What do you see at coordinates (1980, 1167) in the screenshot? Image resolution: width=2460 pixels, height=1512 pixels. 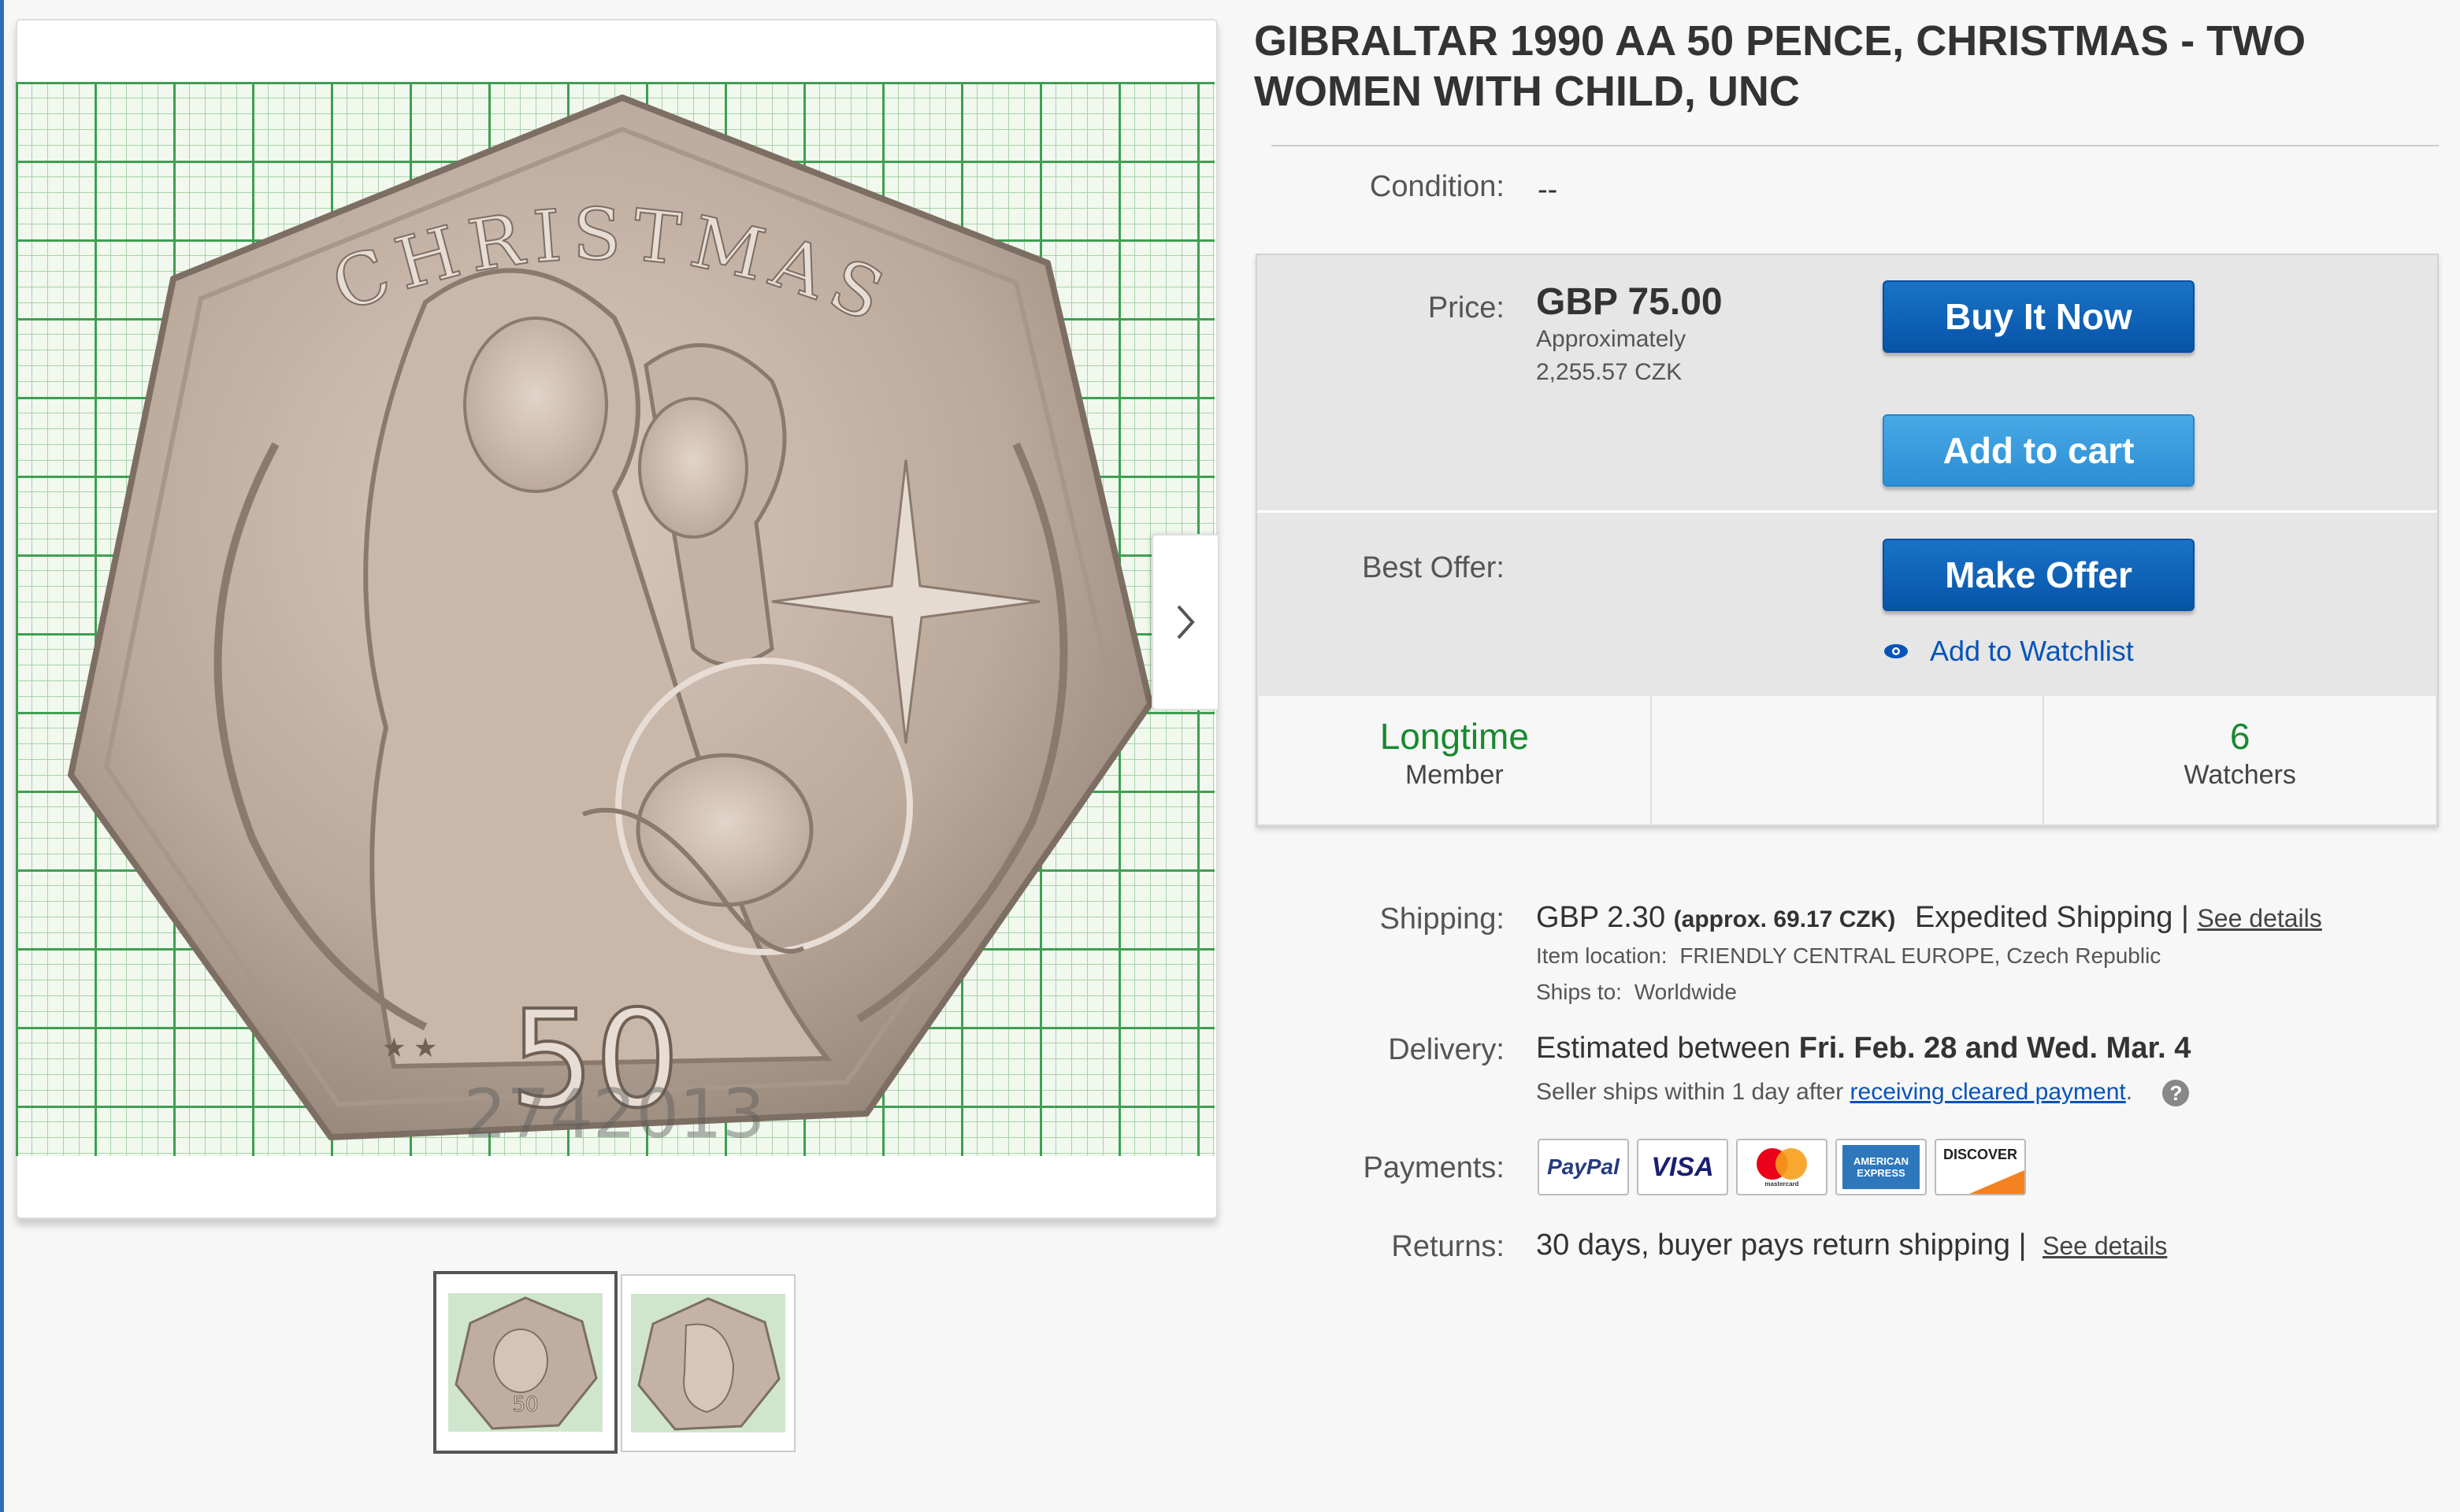 I see `discover-logo: DISCOVER` at bounding box center [1980, 1167].